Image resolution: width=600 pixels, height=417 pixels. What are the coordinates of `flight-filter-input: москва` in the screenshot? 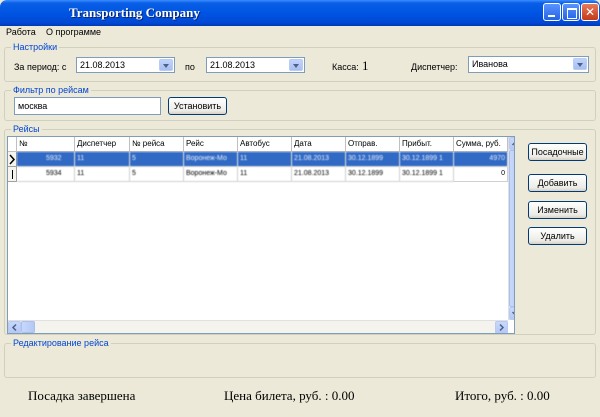 It's located at (87, 106).